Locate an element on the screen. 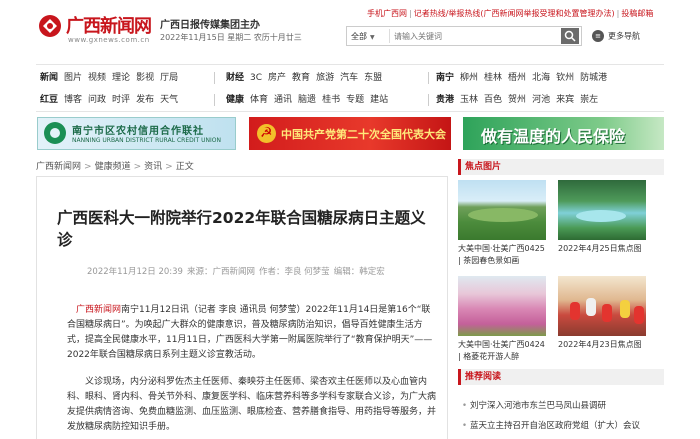 The image size is (700, 439). nav-group-finance: 财经 3C 房产 教育 旅游 汽车 东盟 is located at coordinates (307, 78).